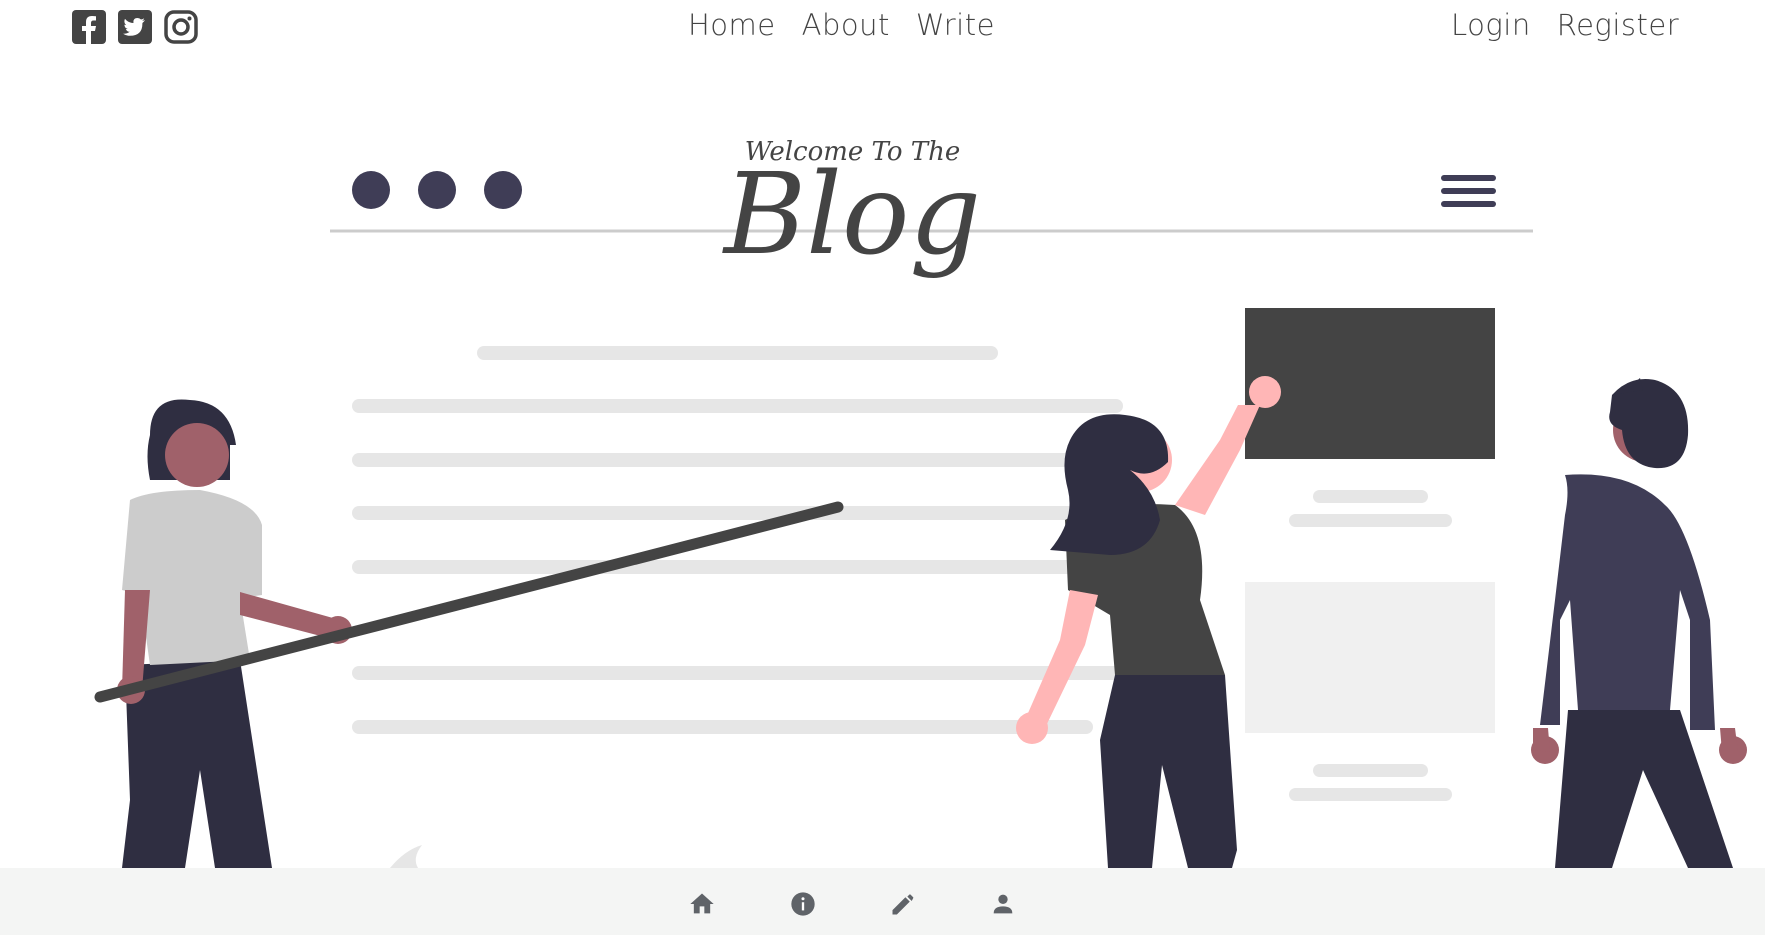 Image resolution: width=1765 pixels, height=935 pixels. I want to click on main-nav: Home About Write, so click(841, 25).